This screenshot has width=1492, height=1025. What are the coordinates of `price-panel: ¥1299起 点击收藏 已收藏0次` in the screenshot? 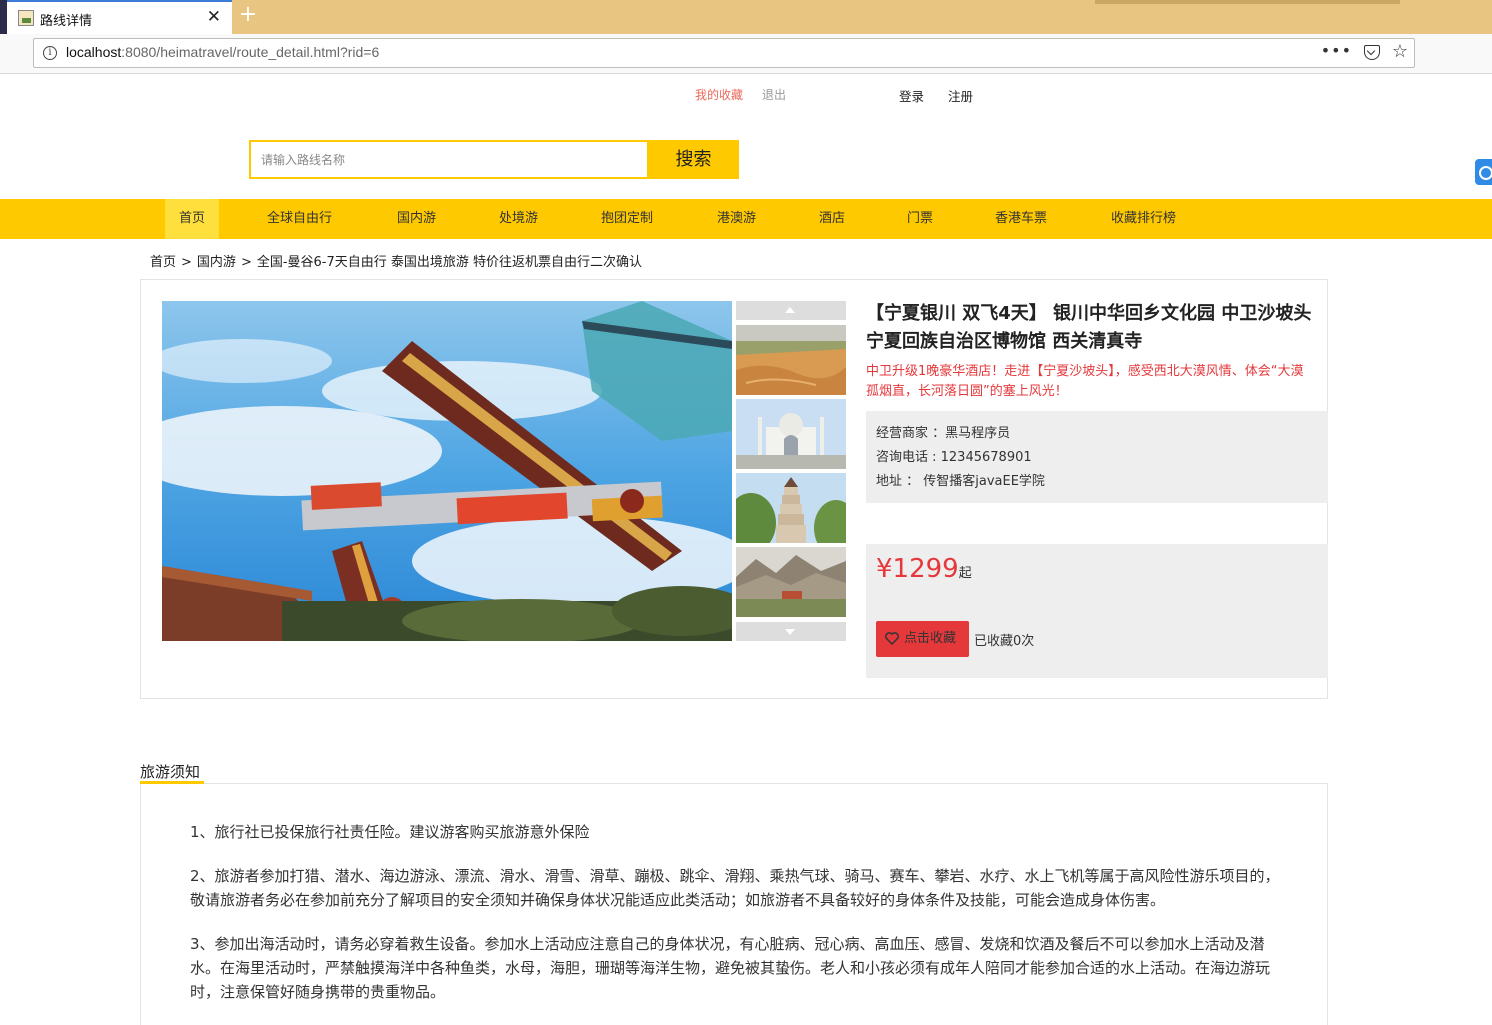 It's located at (1097, 611).